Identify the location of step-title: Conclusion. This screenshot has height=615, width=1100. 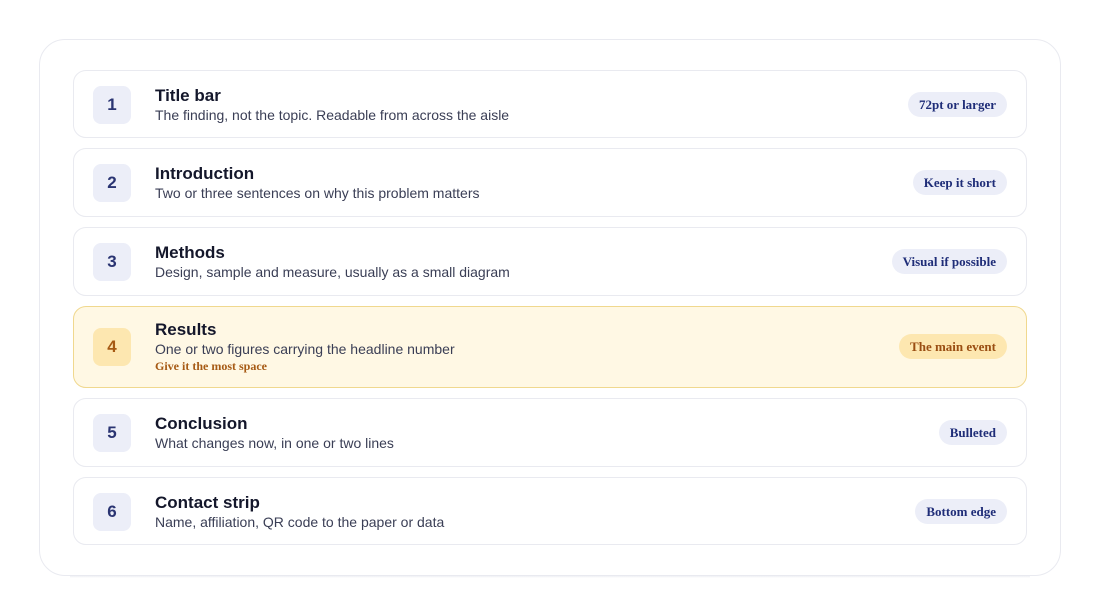
(201, 423).